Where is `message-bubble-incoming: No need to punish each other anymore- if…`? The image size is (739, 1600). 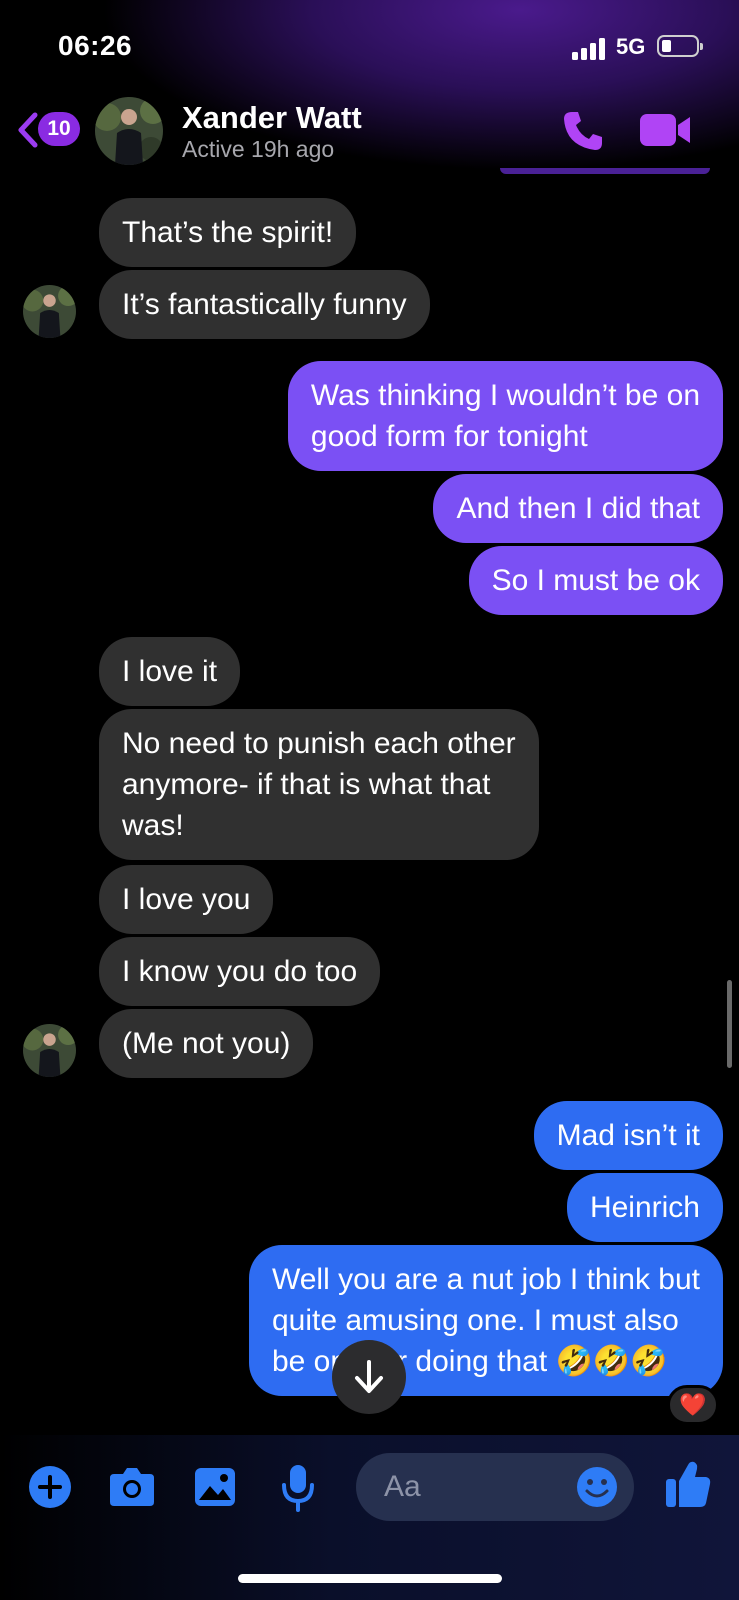
message-bubble-incoming: No need to punish each other anymore- if… is located at coordinates (319, 784).